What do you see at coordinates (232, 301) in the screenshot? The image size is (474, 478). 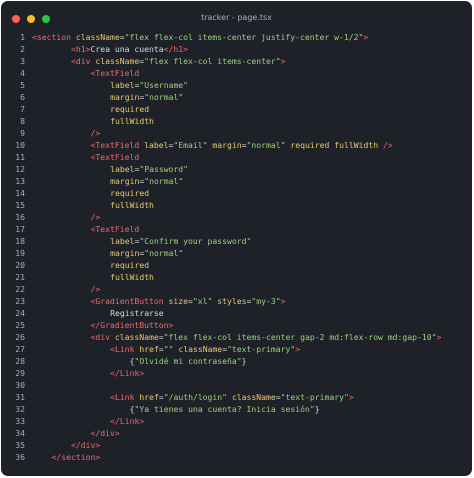 I see `code-token: styles` at bounding box center [232, 301].